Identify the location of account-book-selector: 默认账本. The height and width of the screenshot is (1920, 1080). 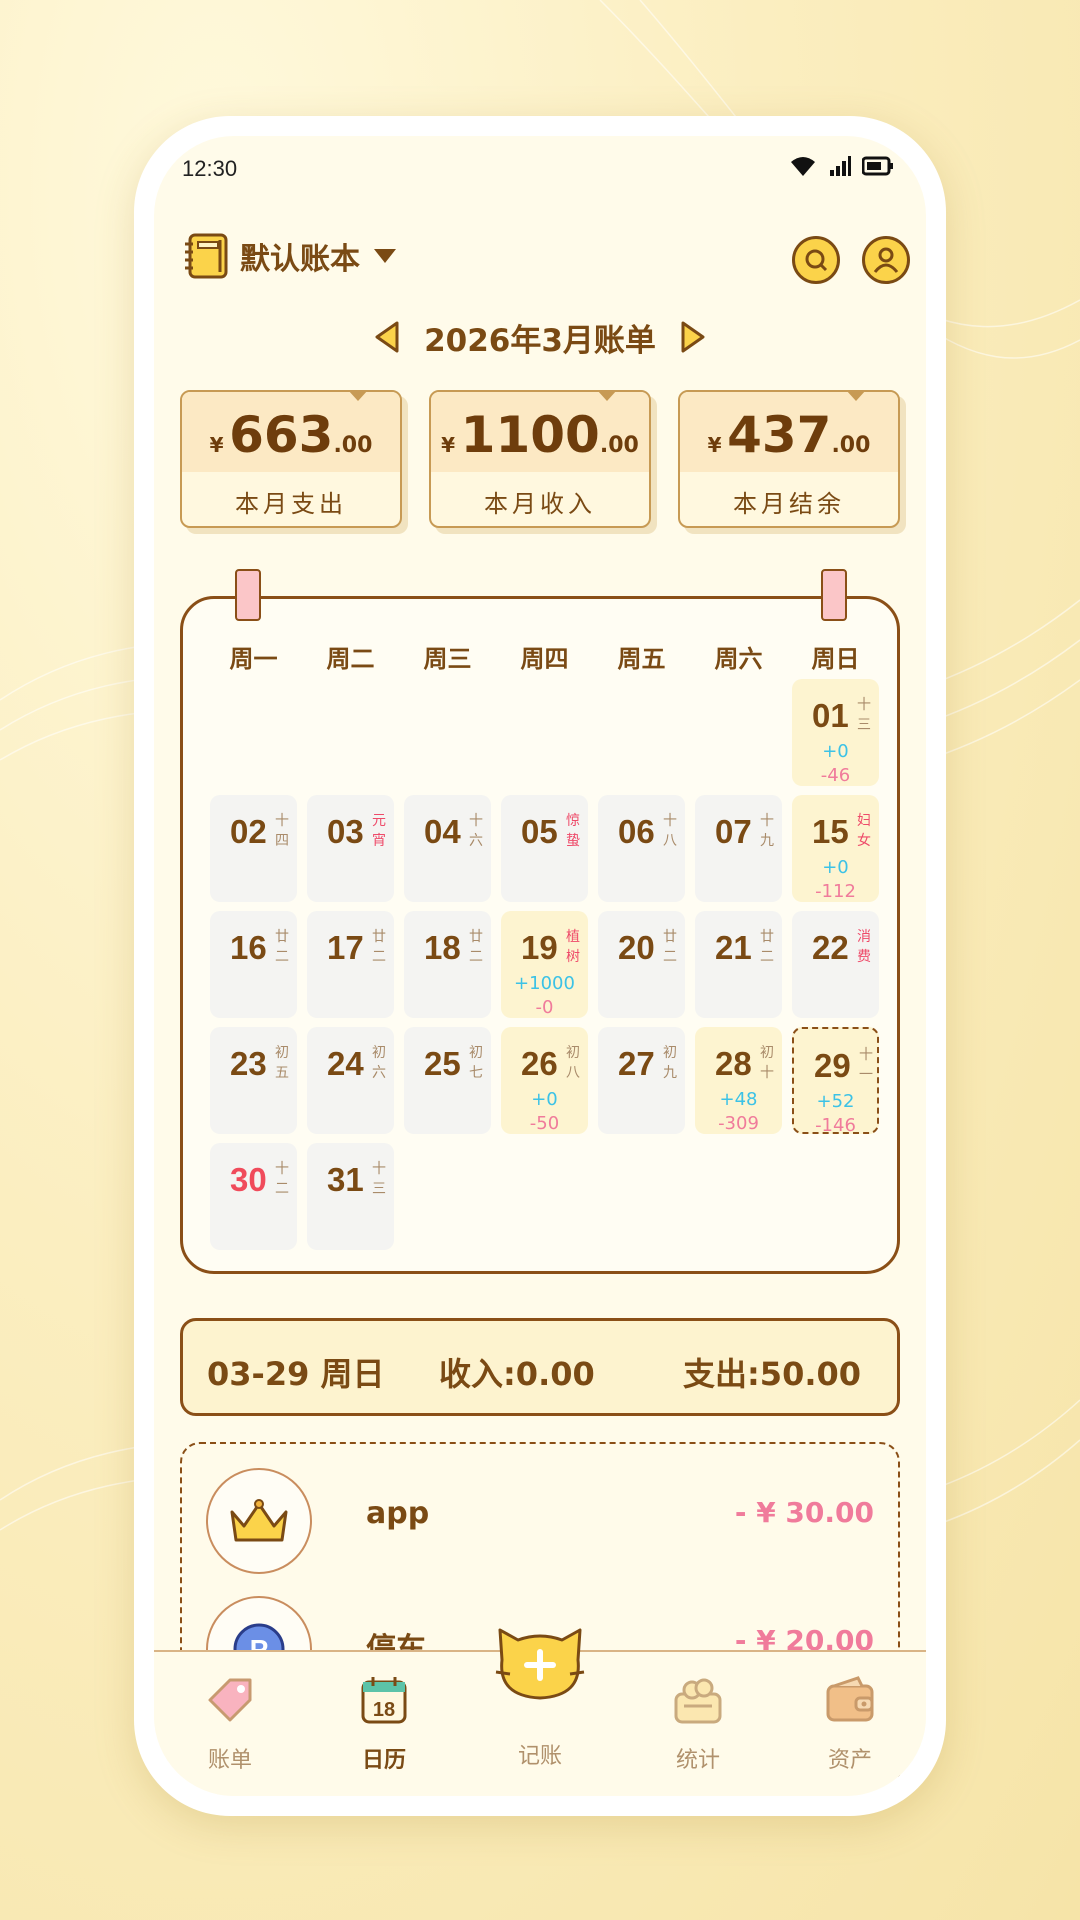
(289, 256).